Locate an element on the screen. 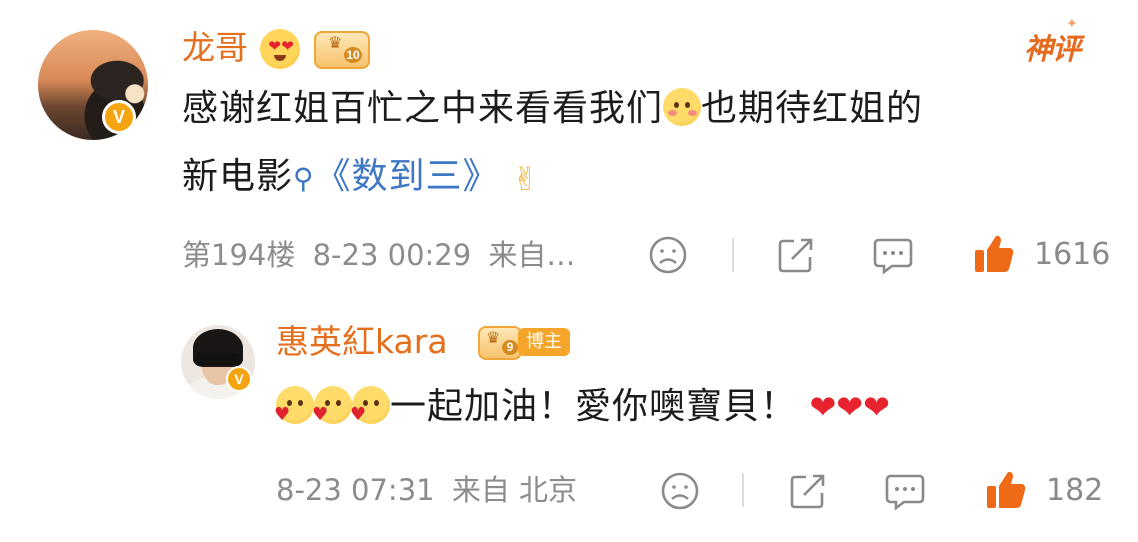 The image size is (1138, 542). content-text: 感谢红姐百忙之中来看看我们 is located at coordinates (423, 108).